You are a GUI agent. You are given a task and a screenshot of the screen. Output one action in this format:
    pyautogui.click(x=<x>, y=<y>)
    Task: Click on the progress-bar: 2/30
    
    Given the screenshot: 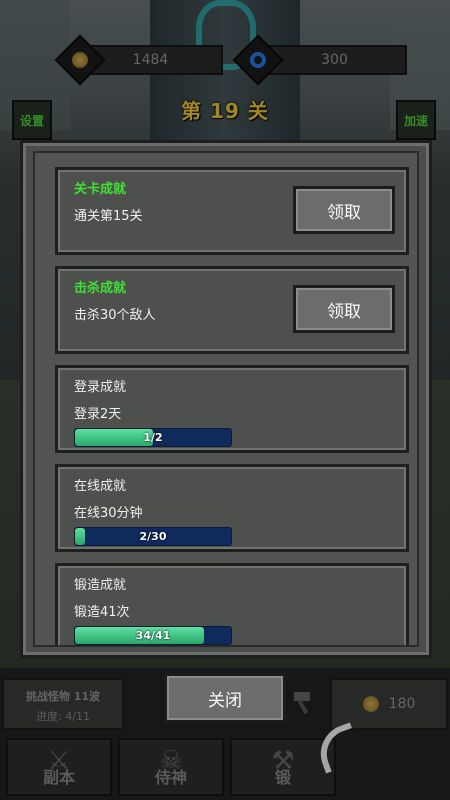 What is the action you would take?
    pyautogui.click(x=153, y=536)
    